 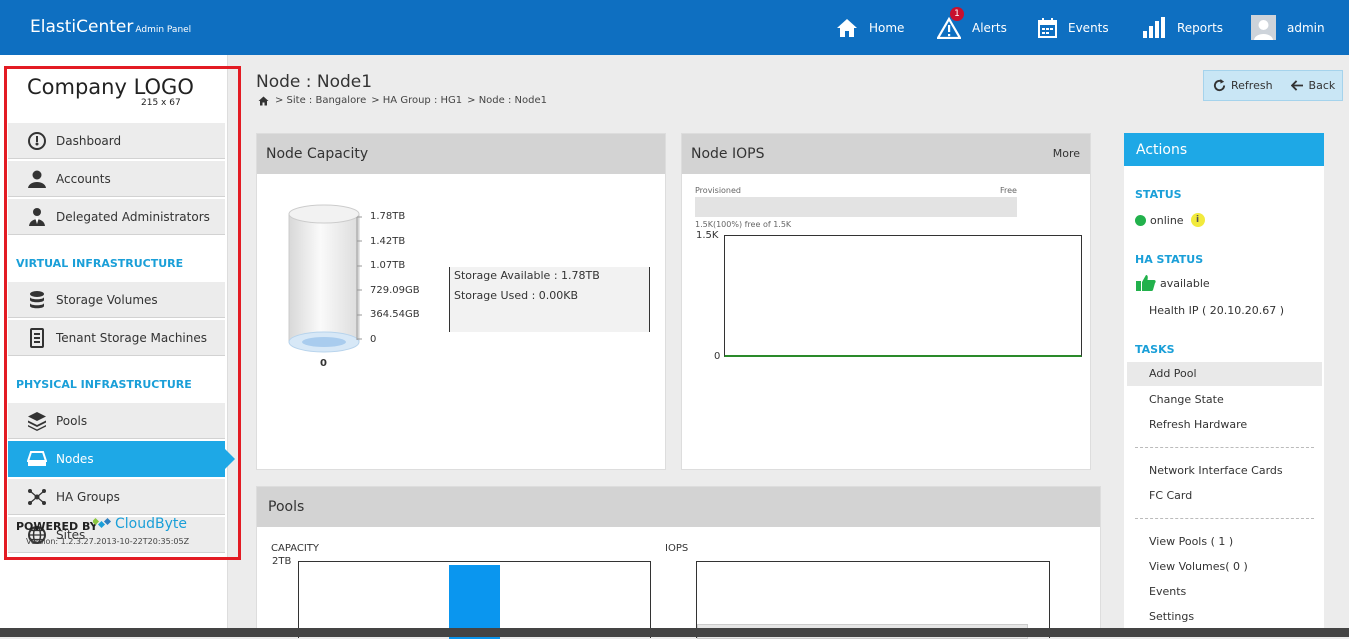 What do you see at coordinates (107, 299) in the screenshot?
I see `sidebar-item-label: Storage Volumes` at bounding box center [107, 299].